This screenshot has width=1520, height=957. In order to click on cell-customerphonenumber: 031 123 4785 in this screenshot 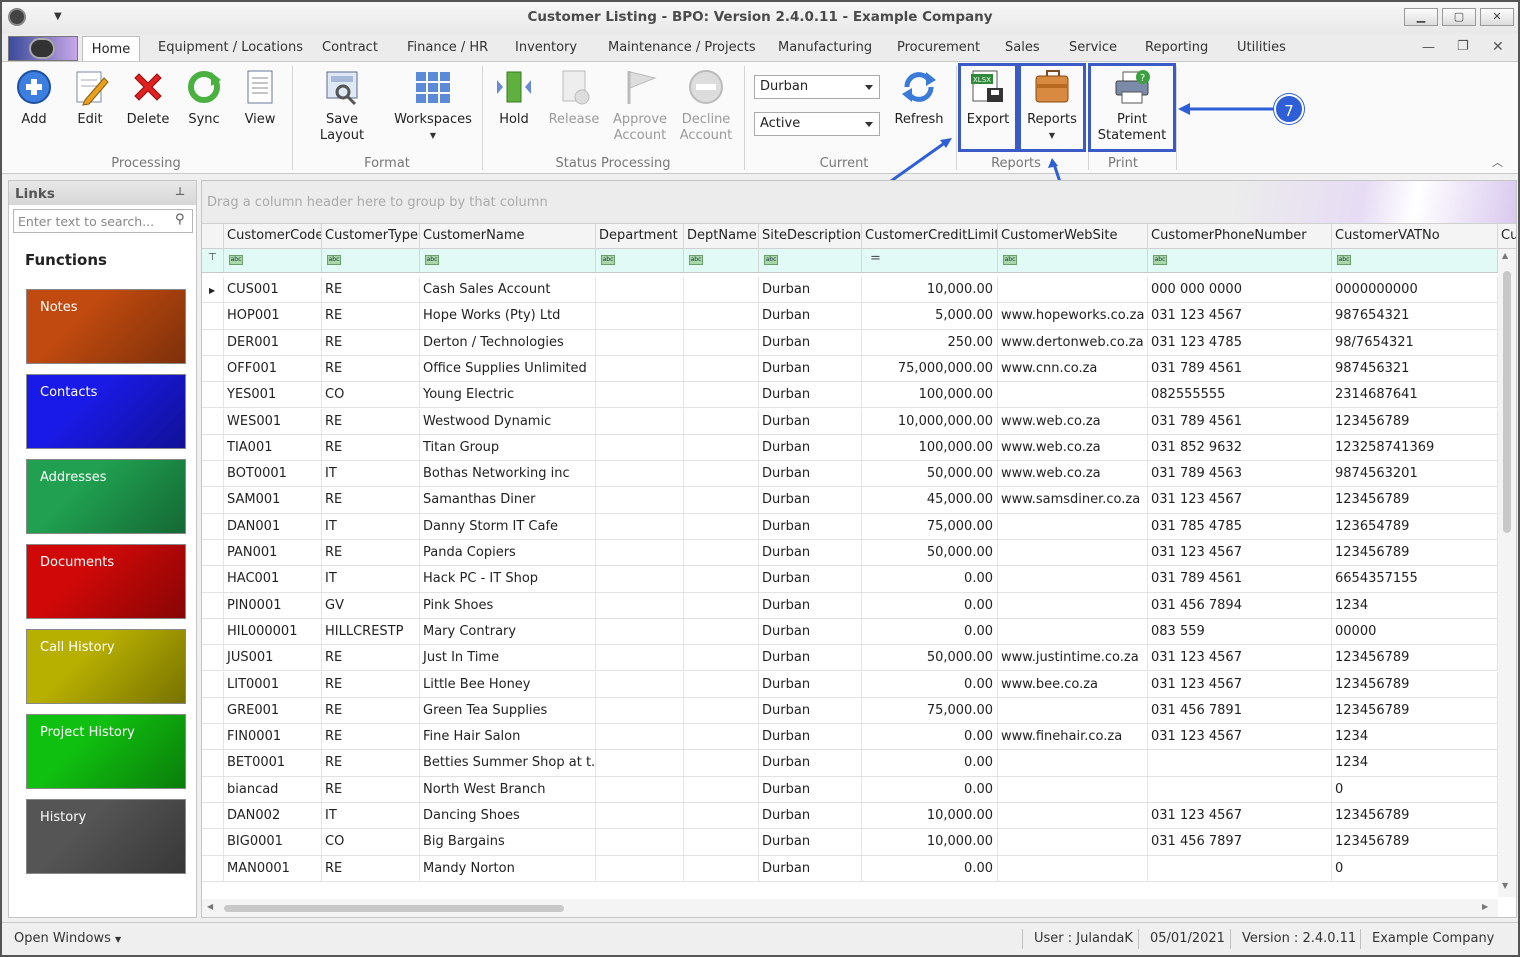, I will do `click(1240, 342)`.